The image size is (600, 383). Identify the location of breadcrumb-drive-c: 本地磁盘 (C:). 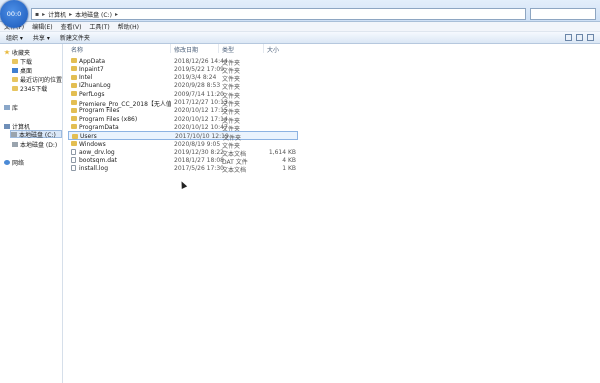
(93, 14).